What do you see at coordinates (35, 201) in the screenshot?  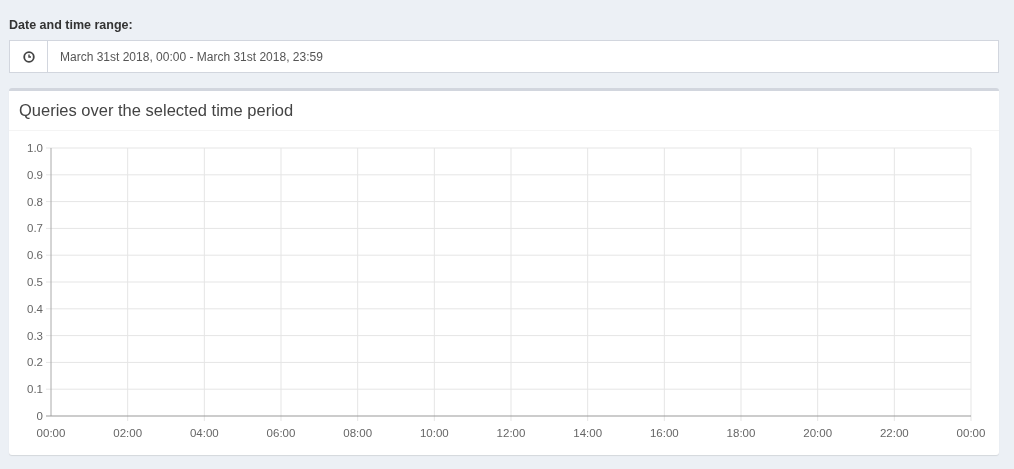 I see `y-tick-label: 0.8` at bounding box center [35, 201].